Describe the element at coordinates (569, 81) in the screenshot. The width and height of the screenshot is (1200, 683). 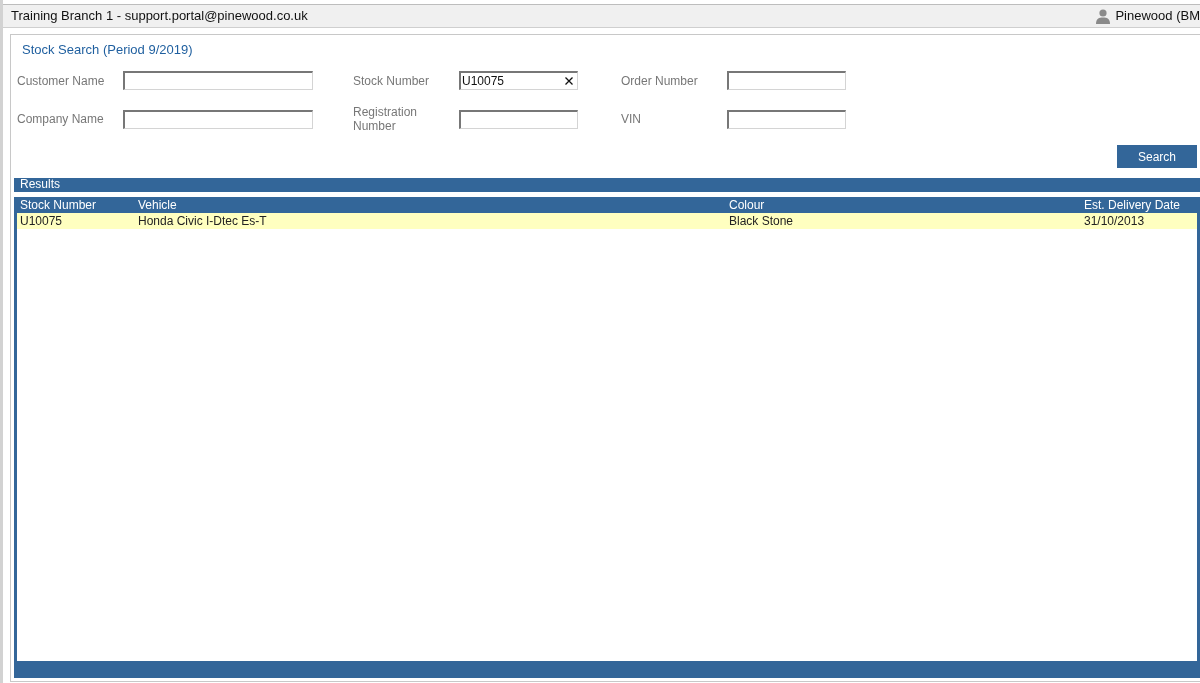
I see `clear-icon` at that location.